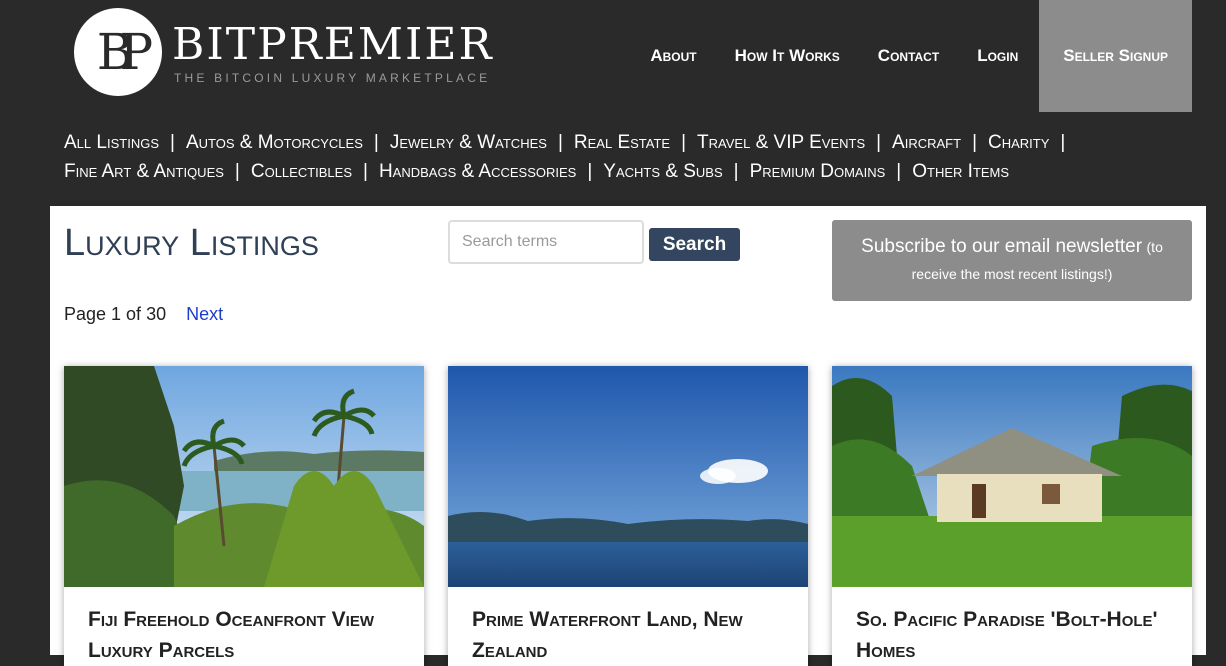  I want to click on category-fine-art-antiques: Fine Art & Antiques, so click(144, 171).